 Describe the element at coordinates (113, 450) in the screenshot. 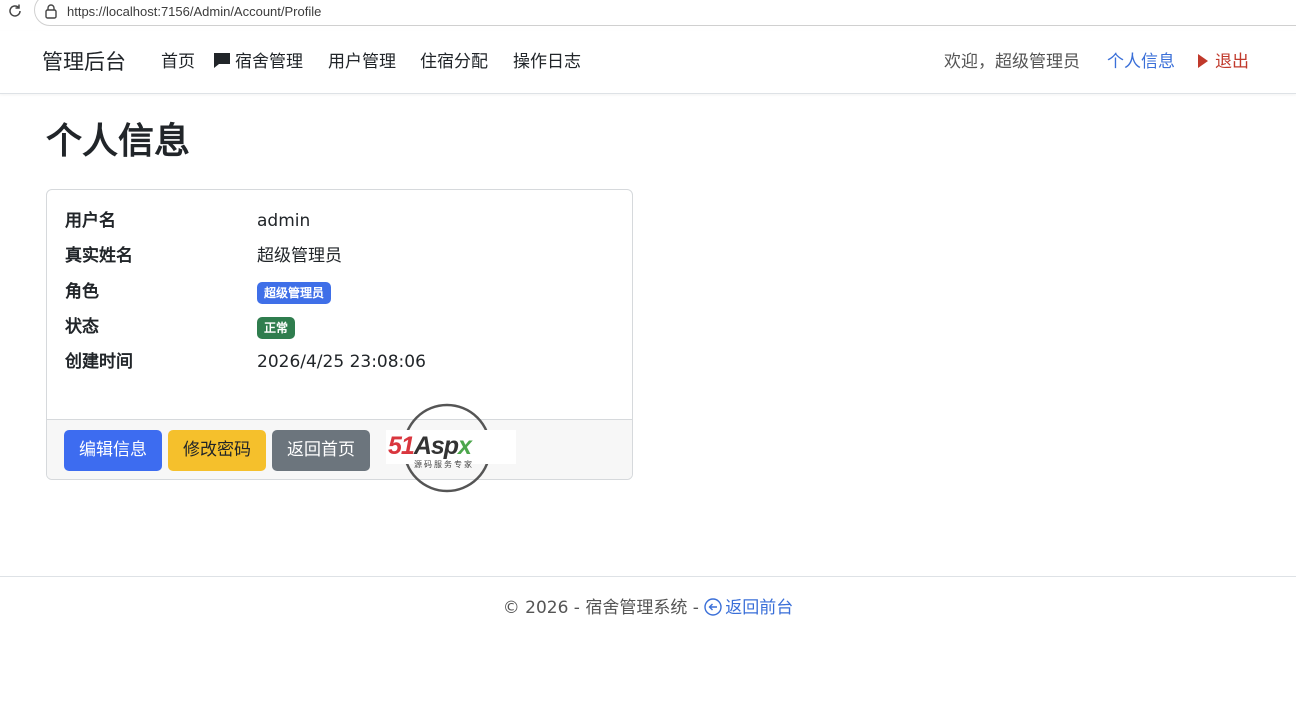

I see `edit-info-button: 编辑信息` at that location.